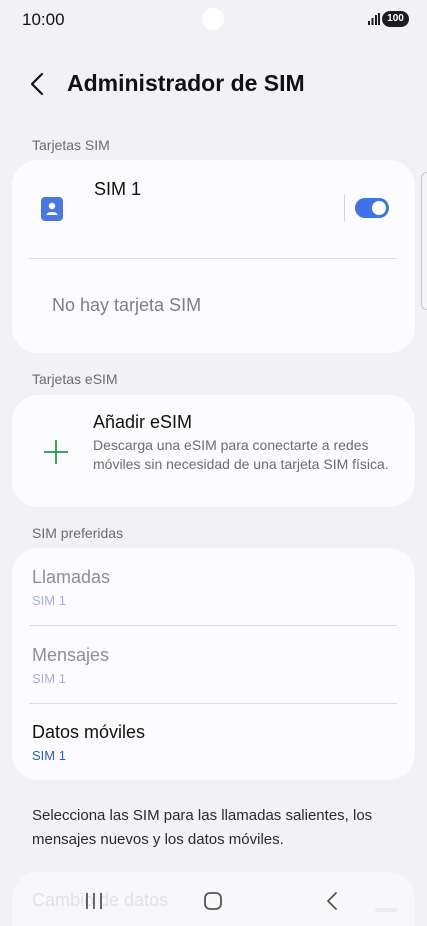  Describe the element at coordinates (374, 19) in the screenshot. I see `signal-icon` at that location.